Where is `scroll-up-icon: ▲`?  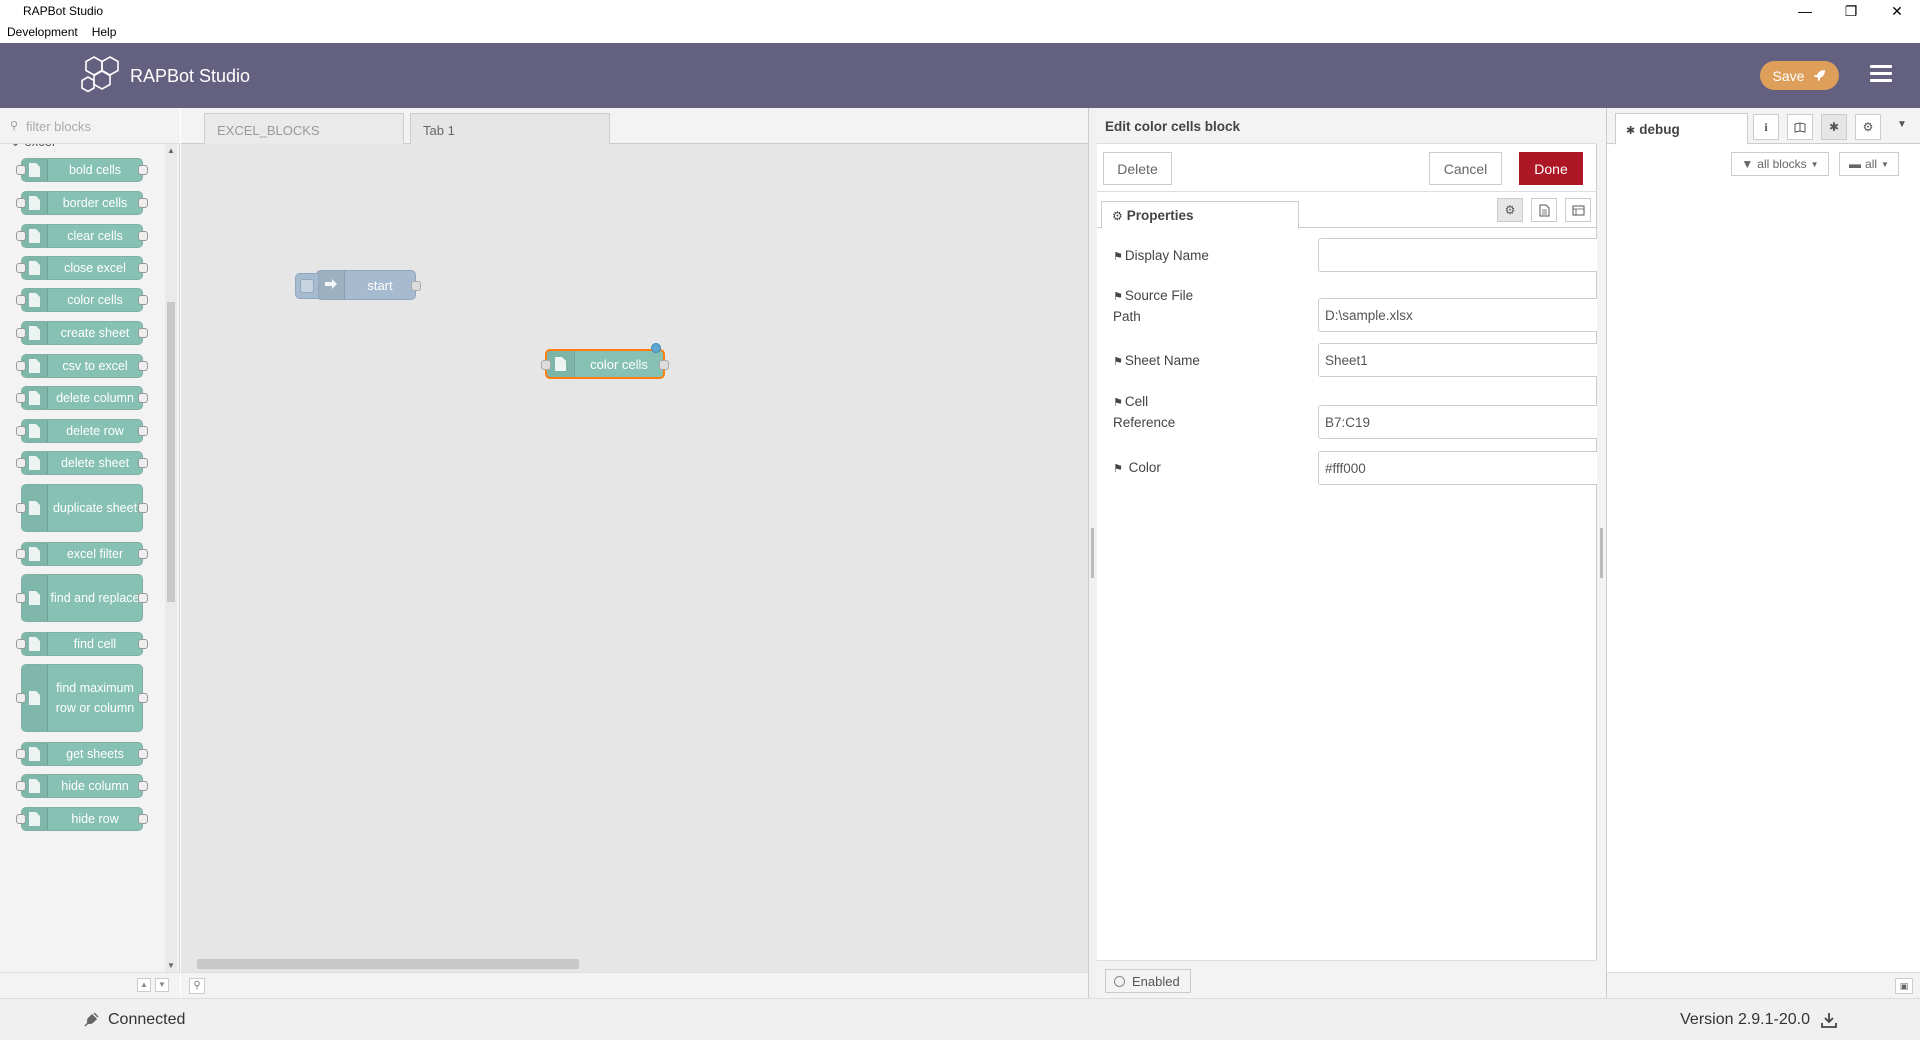 scroll-up-icon: ▲ is located at coordinates (171, 150).